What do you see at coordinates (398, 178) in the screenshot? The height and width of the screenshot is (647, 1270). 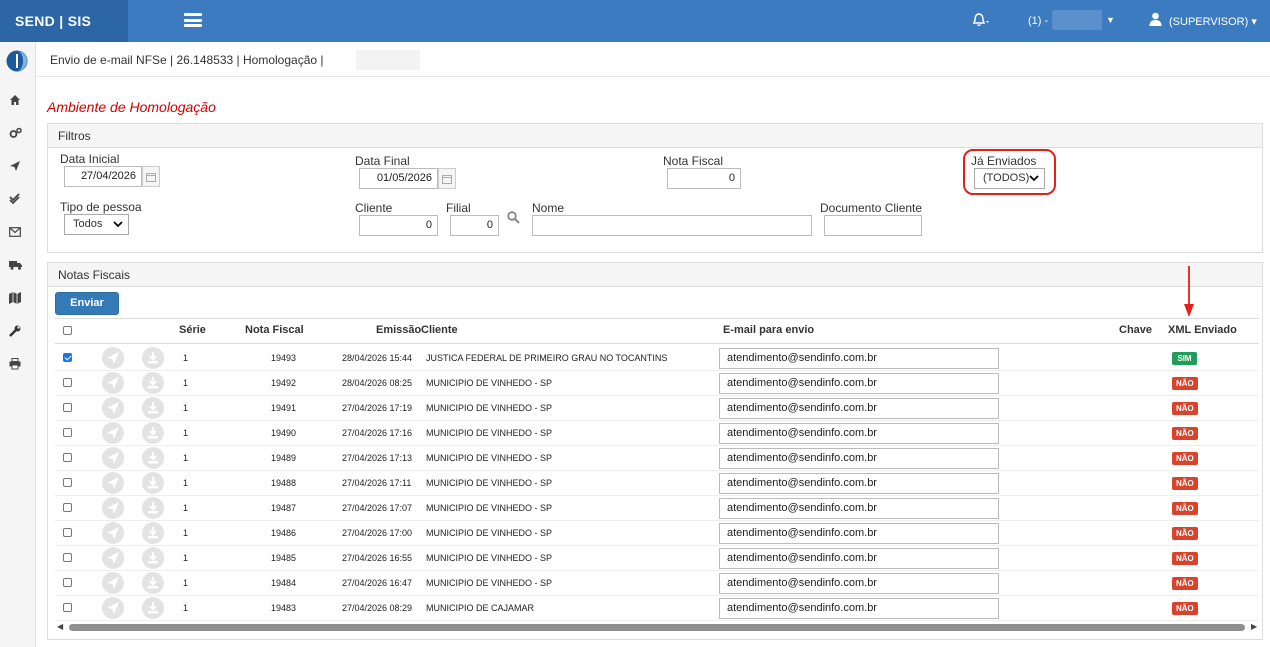 I see `data-final-input: 01/05/2026` at bounding box center [398, 178].